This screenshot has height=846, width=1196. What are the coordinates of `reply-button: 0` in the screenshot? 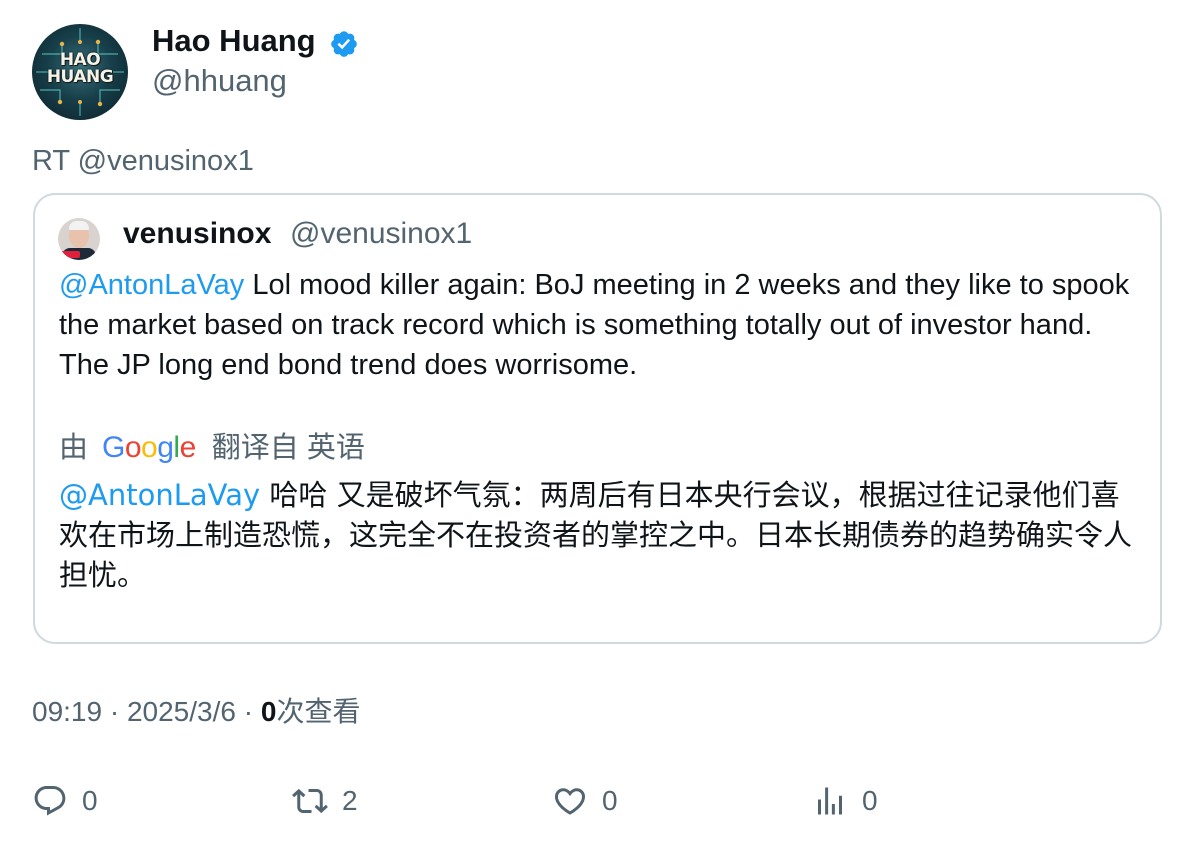 It's located at (65, 801).